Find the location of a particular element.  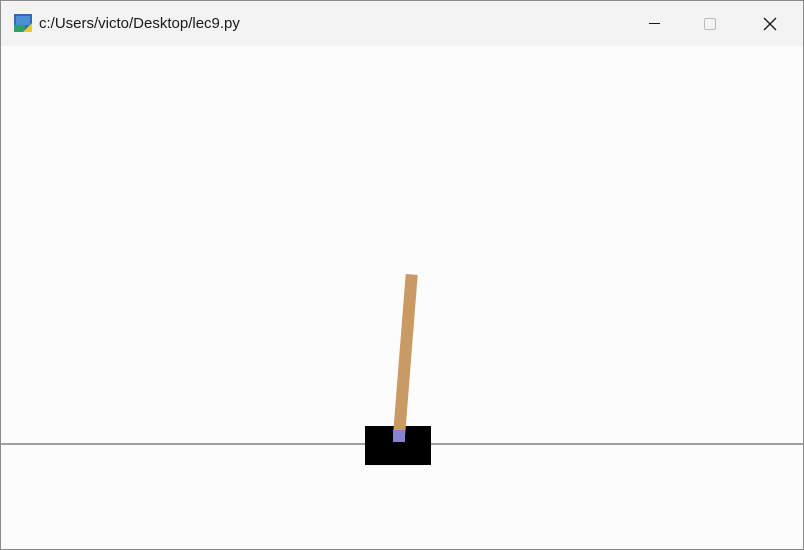

close-icon is located at coordinates (770, 23).